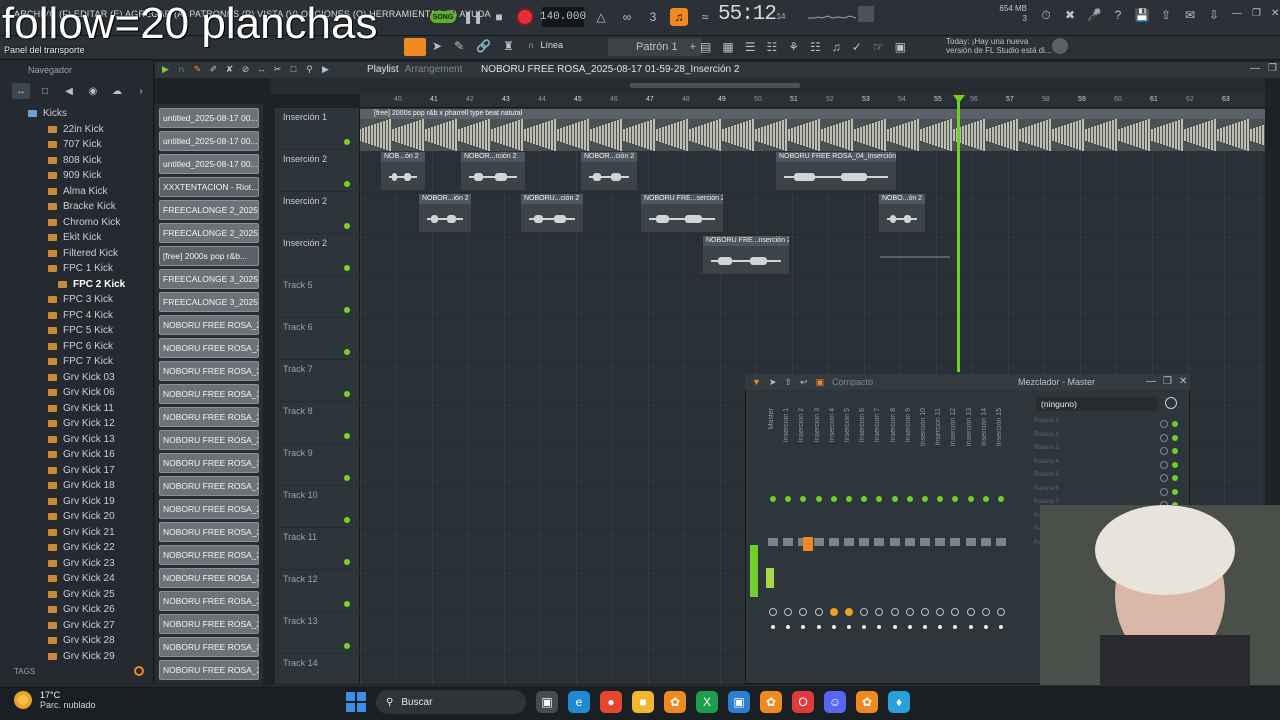  Describe the element at coordinates (819, 536) in the screenshot. I see `mixer-strip: Inserción 3` at that location.